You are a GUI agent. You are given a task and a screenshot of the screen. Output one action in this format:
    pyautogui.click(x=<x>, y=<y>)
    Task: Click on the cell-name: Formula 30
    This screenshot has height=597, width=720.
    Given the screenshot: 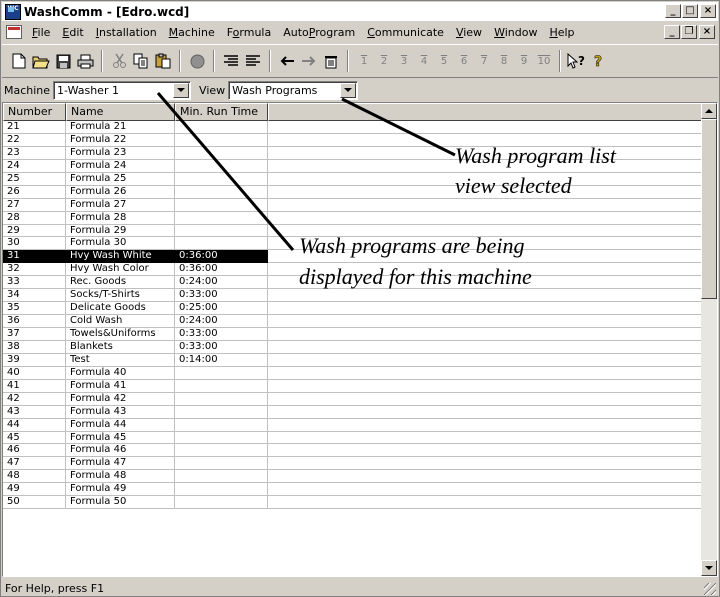 What is the action you would take?
    pyautogui.click(x=120, y=244)
    